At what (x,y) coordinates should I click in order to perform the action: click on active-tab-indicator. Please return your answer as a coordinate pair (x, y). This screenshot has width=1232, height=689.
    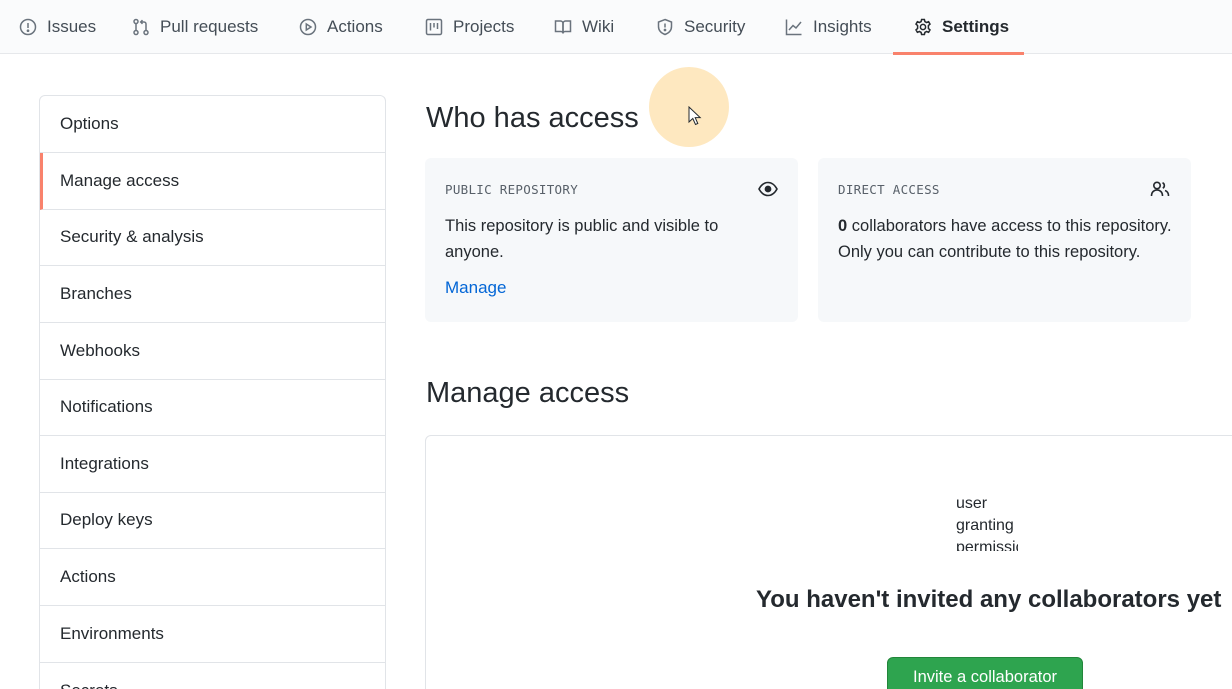
    Looking at the image, I should click on (958, 53).